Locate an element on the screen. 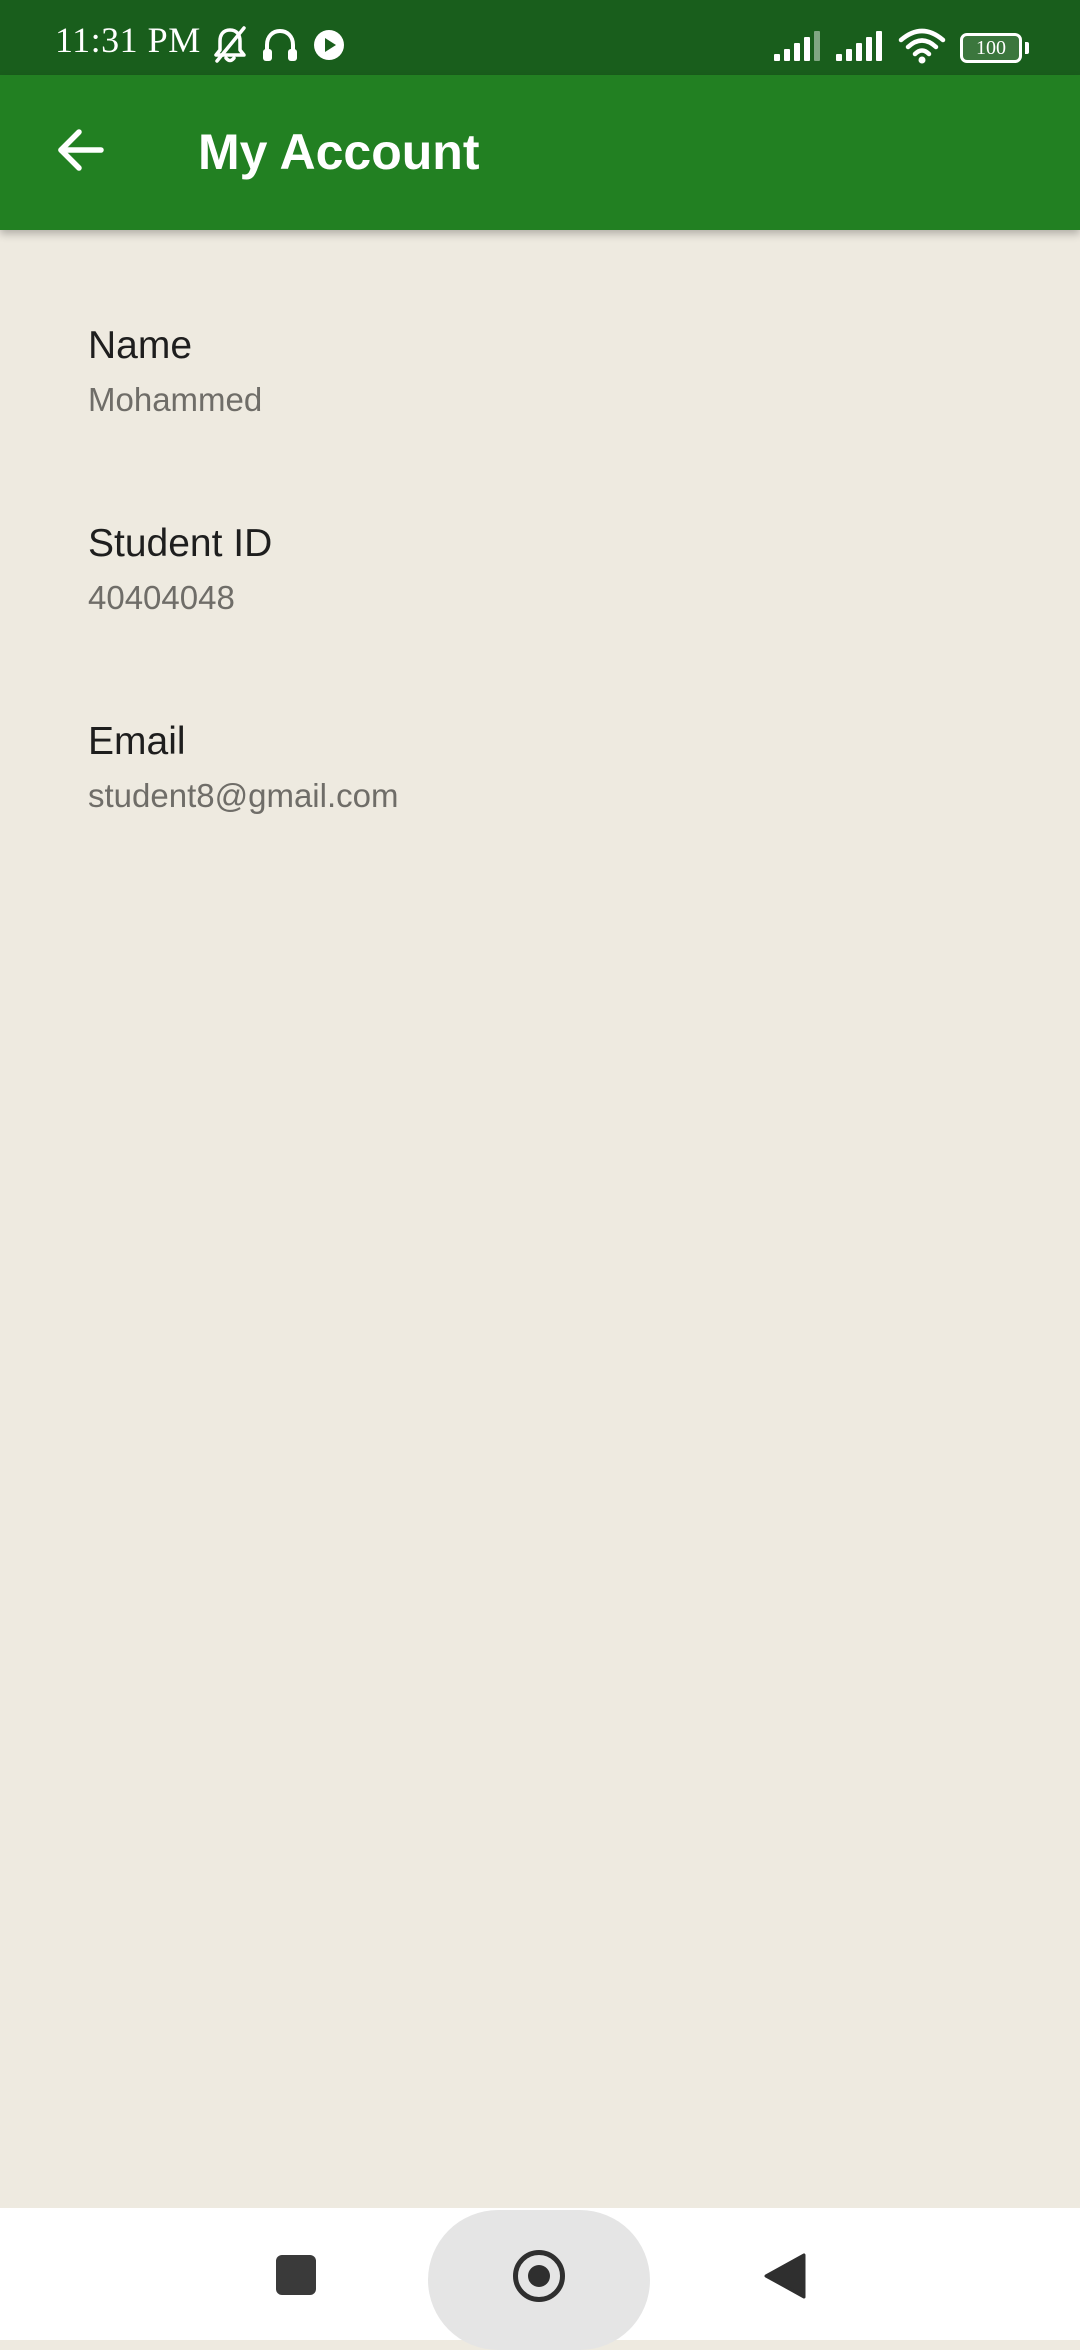 The width and height of the screenshot is (1080, 2350). status-icons-right: 100 is located at coordinates (901, 48).